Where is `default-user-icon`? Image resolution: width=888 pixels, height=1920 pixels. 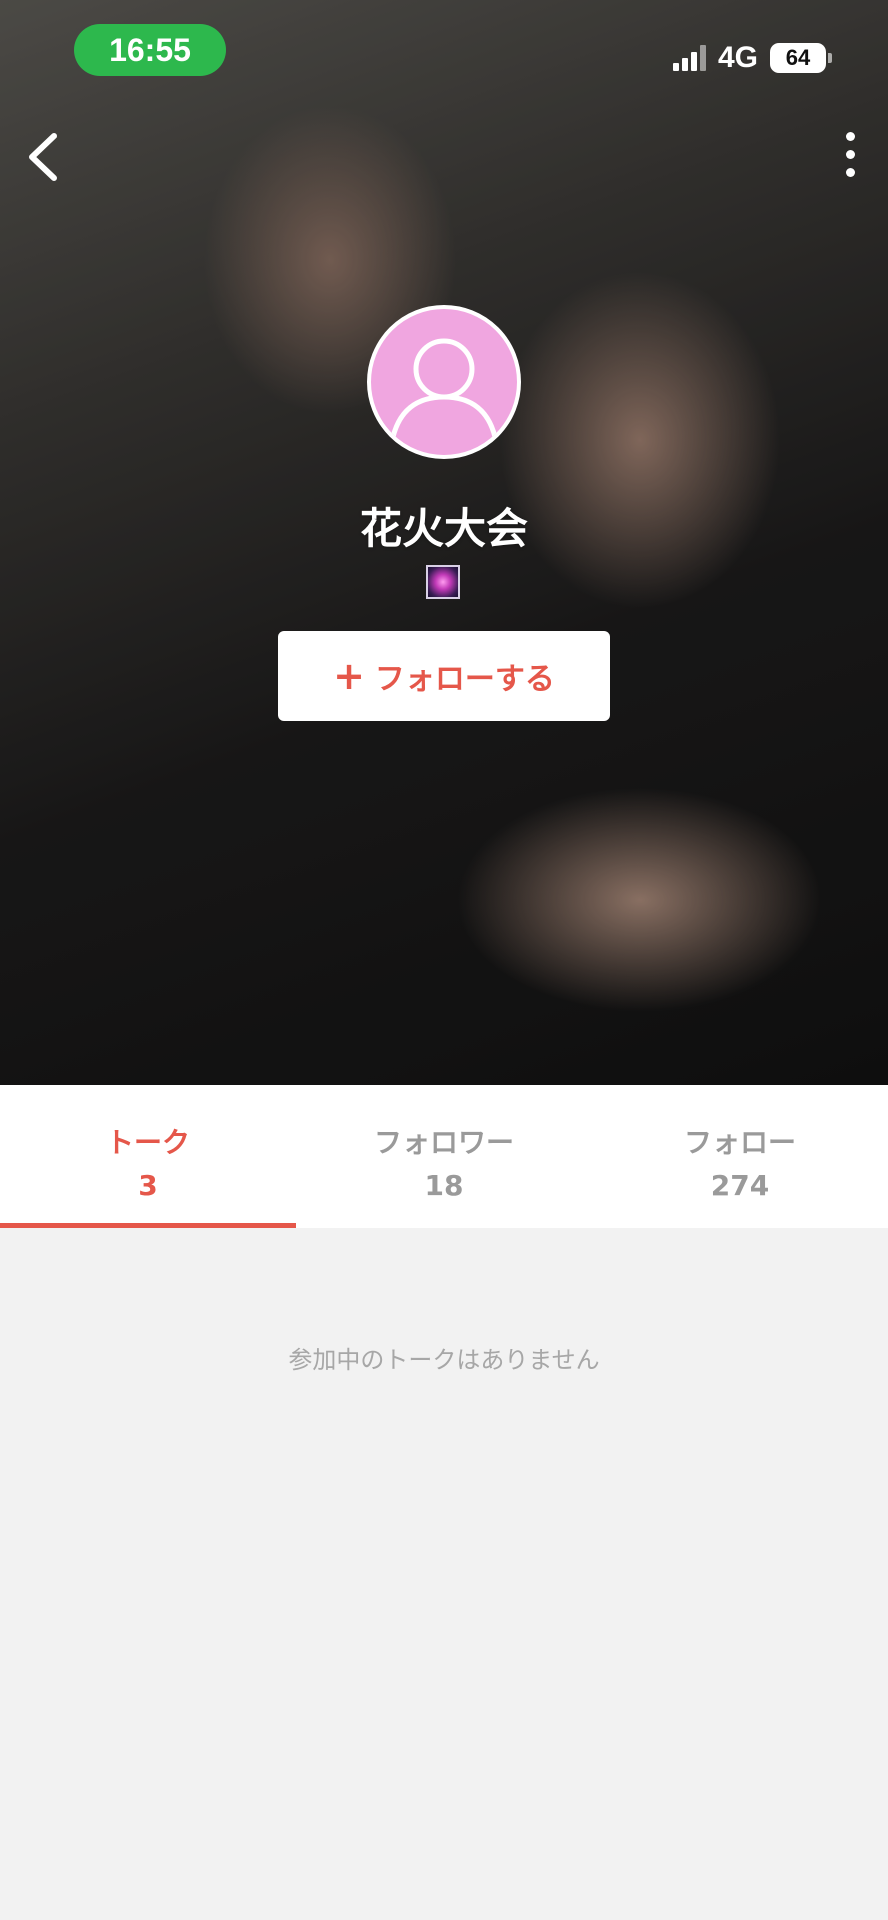 default-user-icon is located at coordinates (444, 388).